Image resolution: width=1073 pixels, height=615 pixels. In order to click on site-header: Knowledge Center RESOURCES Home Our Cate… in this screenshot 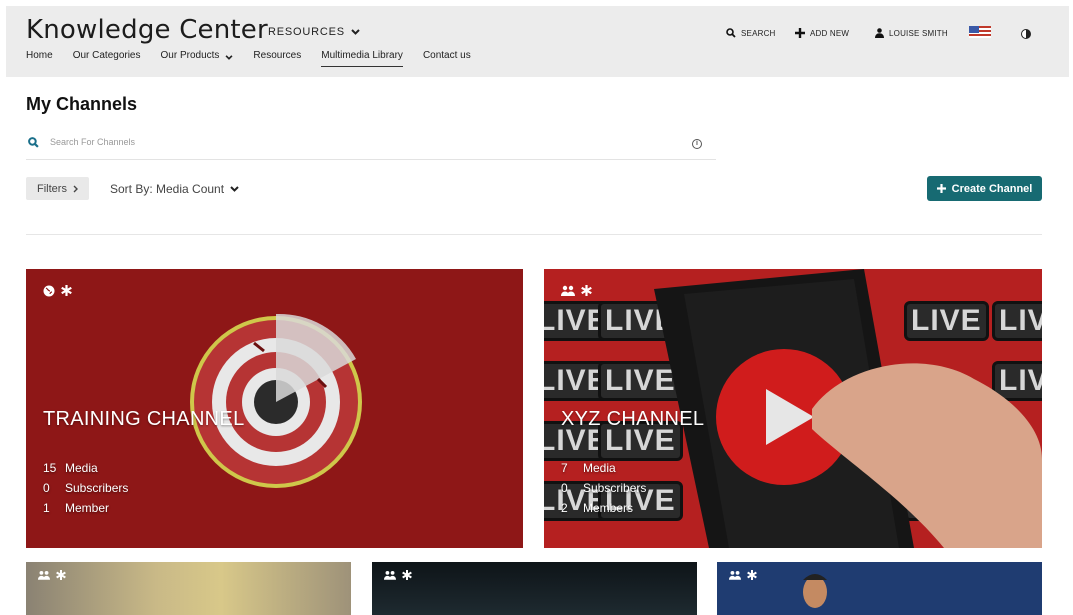, I will do `click(537, 41)`.